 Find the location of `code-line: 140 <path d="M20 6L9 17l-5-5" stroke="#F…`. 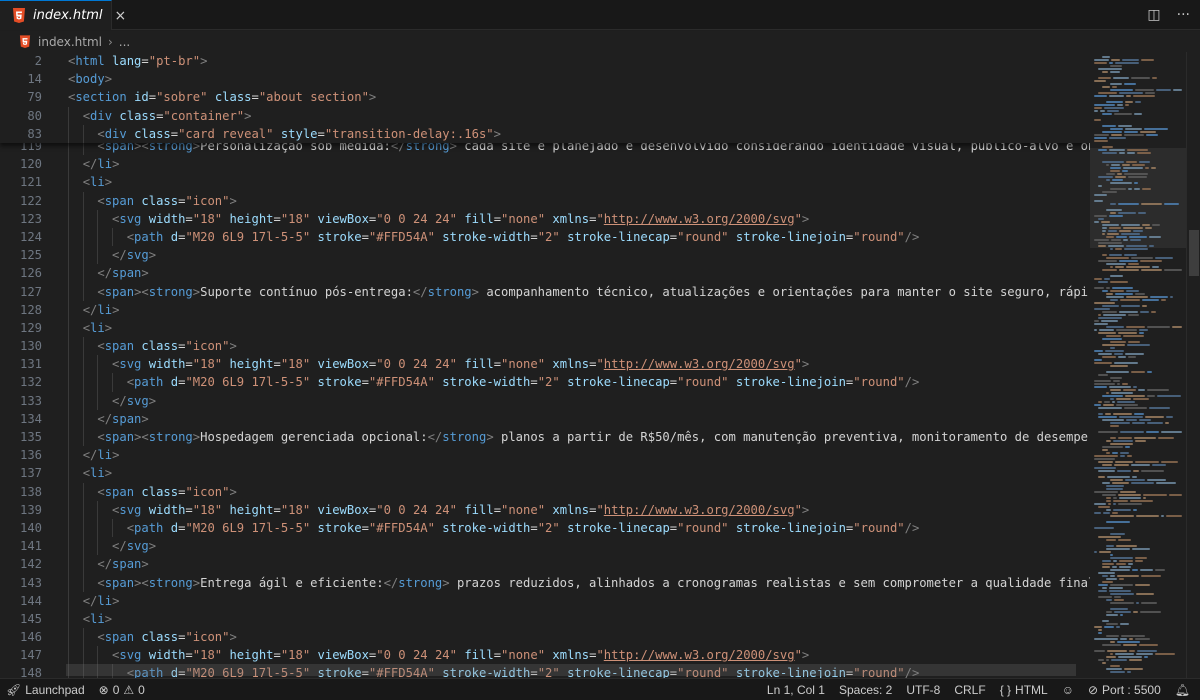

code-line: 140 <path d="M20 6L9 17l-5-5" stroke="#F… is located at coordinates (545, 528).